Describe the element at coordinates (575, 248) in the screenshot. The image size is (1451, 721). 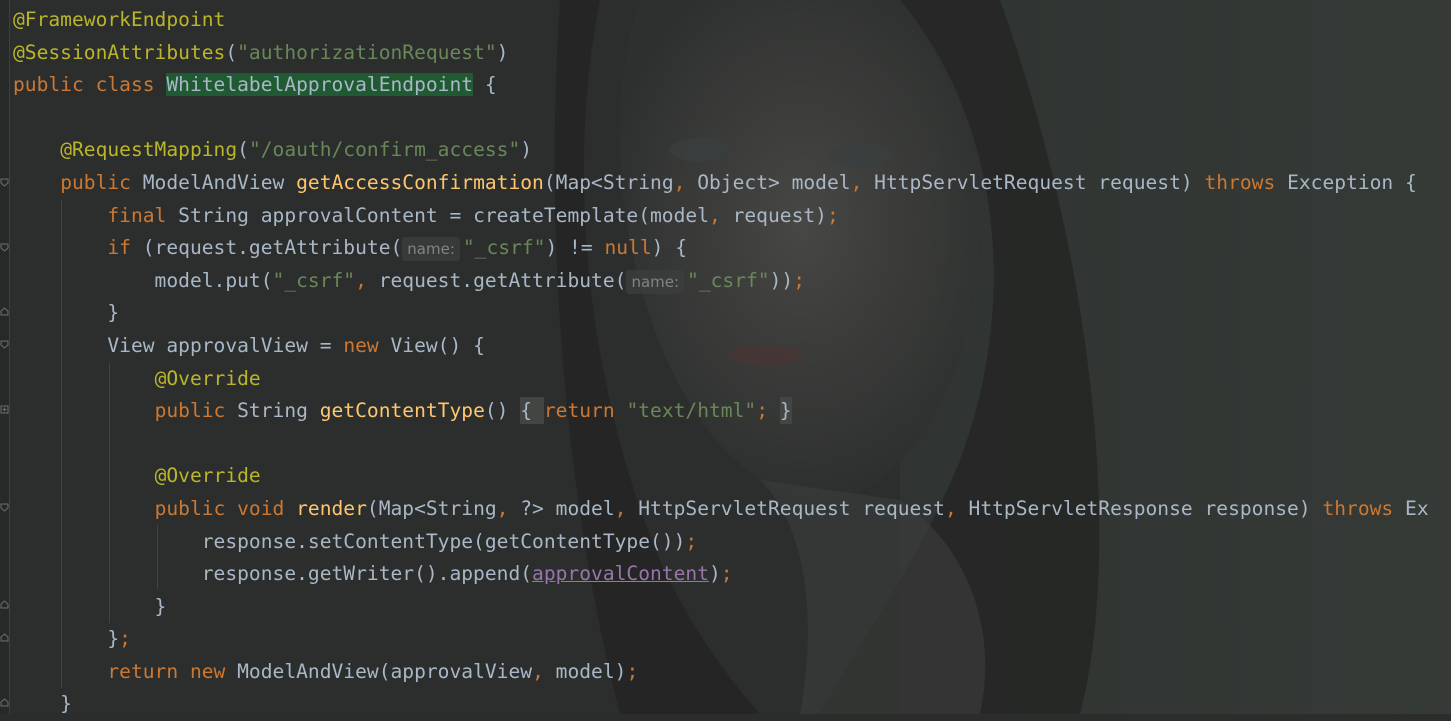
I see `code-token: ) !=` at that location.